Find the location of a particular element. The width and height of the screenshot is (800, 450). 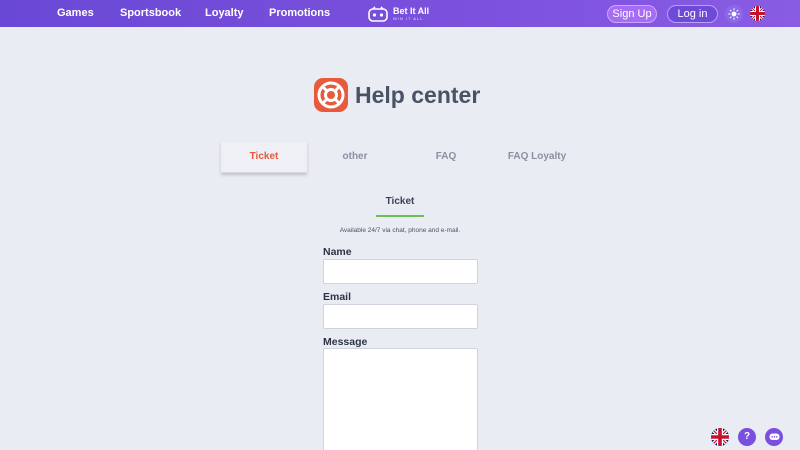

chat-button is located at coordinates (774, 437).